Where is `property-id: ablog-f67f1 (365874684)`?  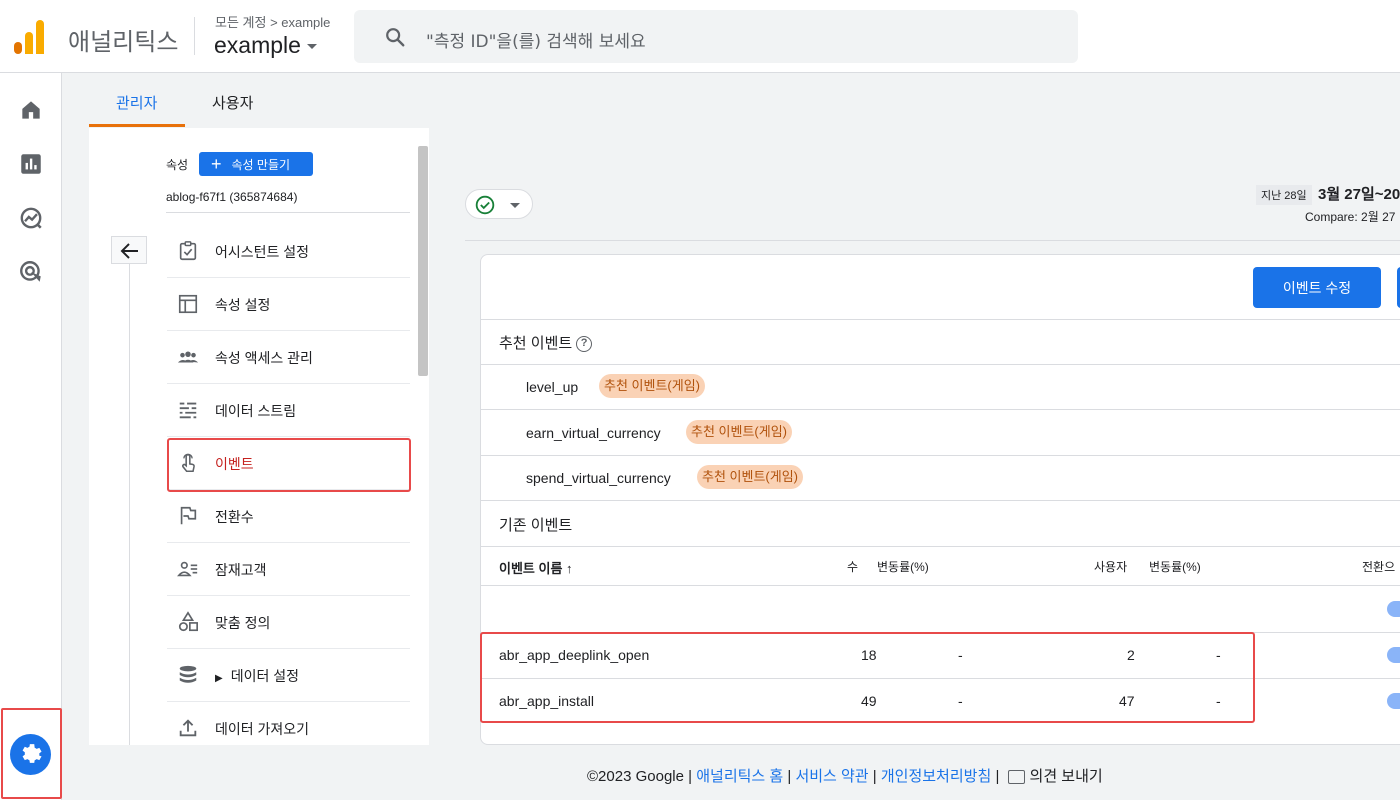 property-id: ablog-f67f1 (365874684) is located at coordinates (231, 197).